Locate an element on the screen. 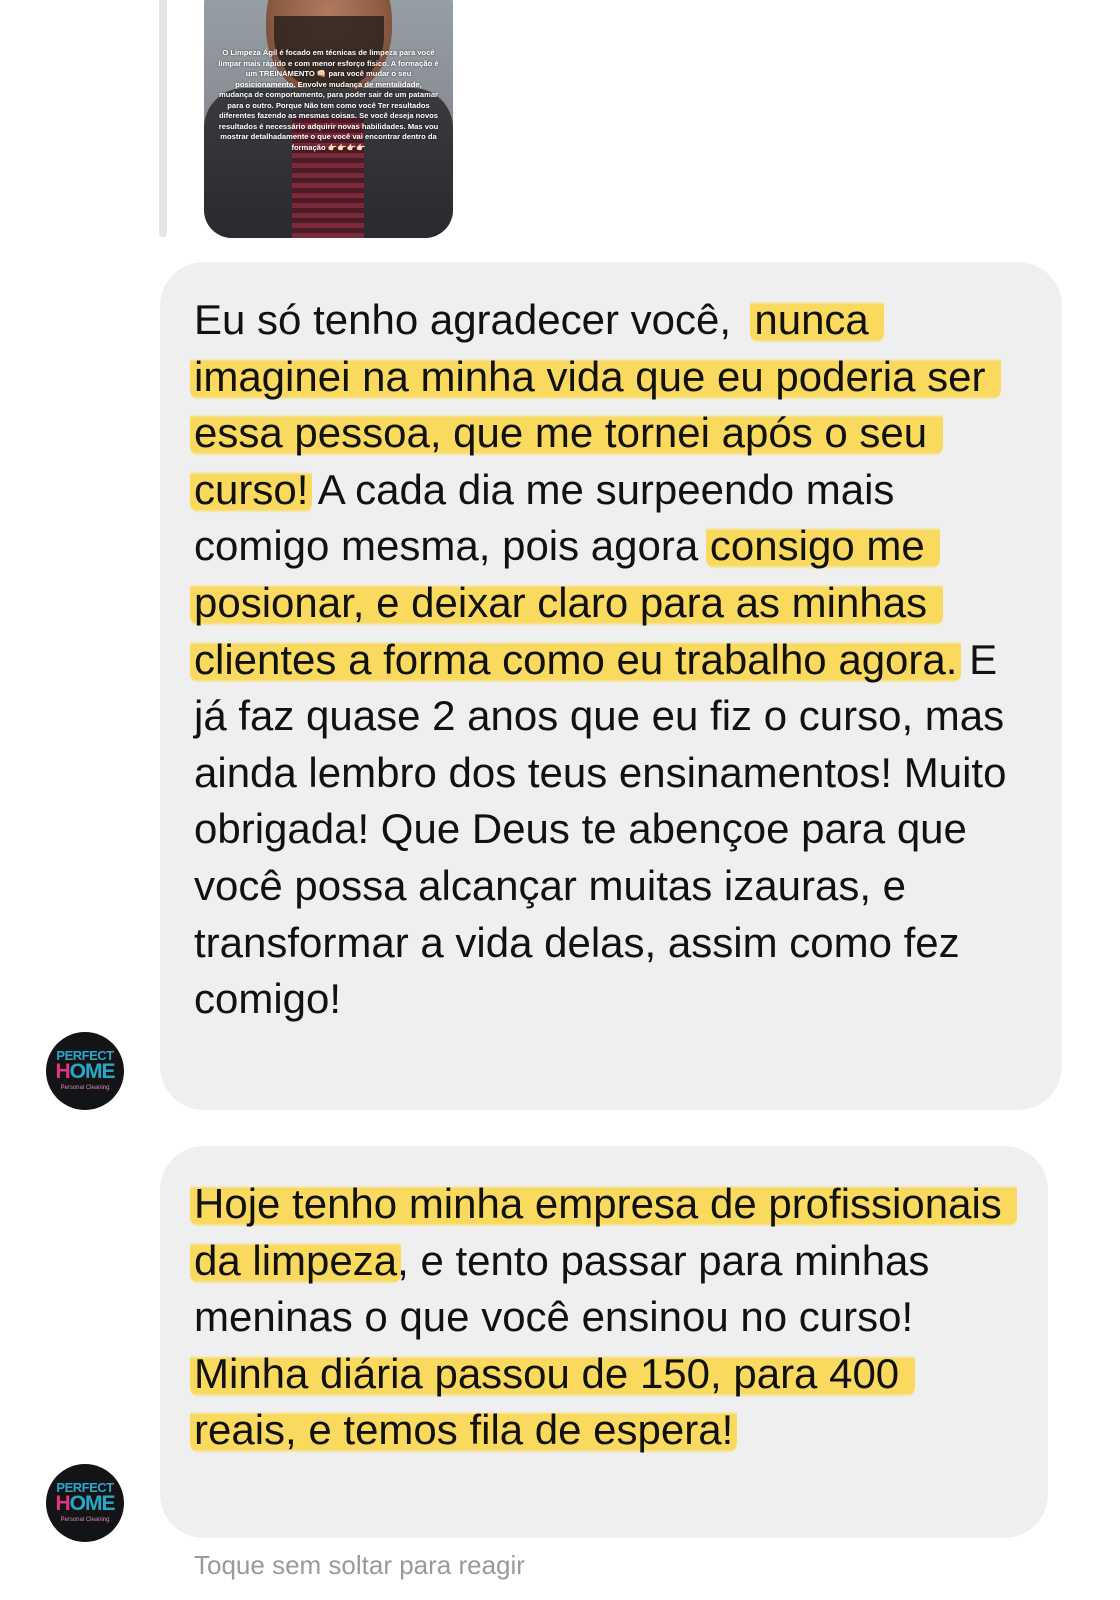  reply-thread-line is located at coordinates (163, 118).